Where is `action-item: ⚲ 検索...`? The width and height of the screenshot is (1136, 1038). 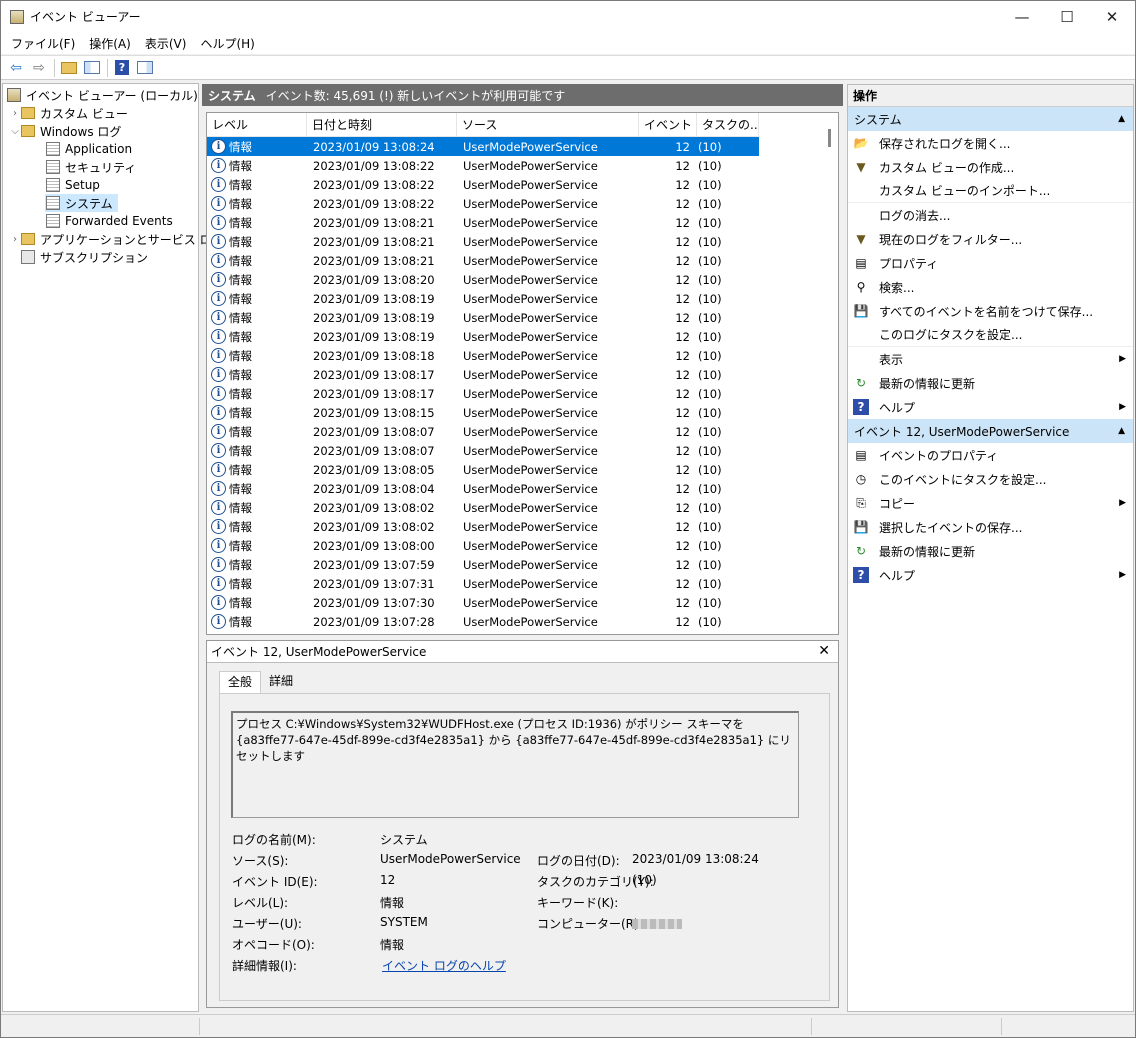 action-item: ⚲ 検索... is located at coordinates (990, 287).